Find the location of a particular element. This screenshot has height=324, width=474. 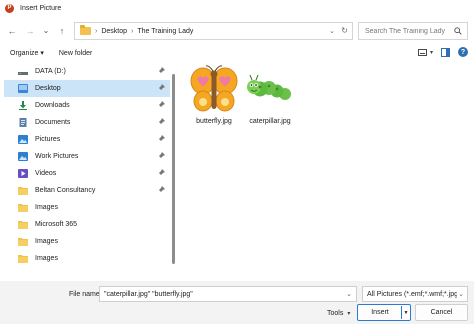

organize-button: Organize ▾ is located at coordinates (27, 53).